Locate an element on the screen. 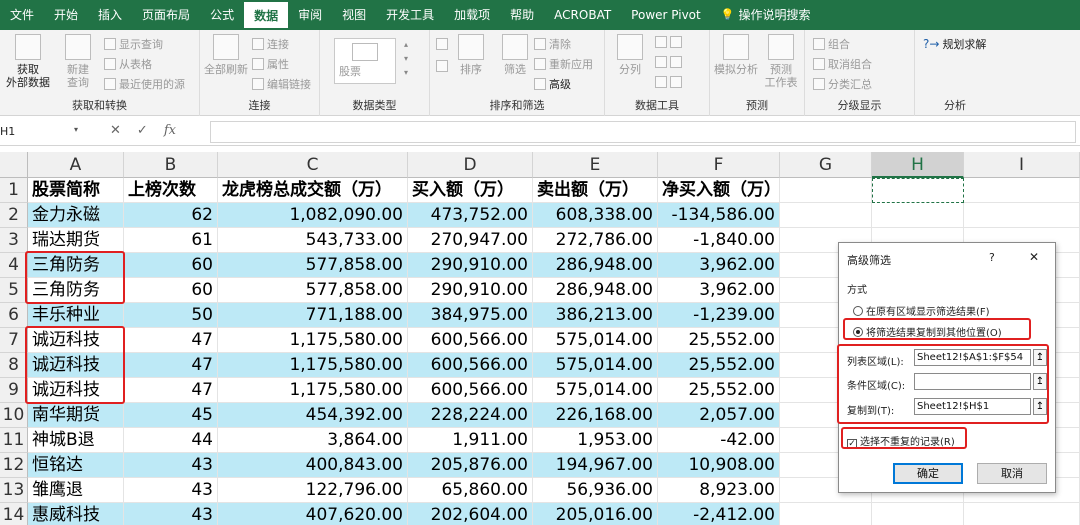 The image size is (1080, 525). cell-E7: 575,014.00 is located at coordinates (595, 340).